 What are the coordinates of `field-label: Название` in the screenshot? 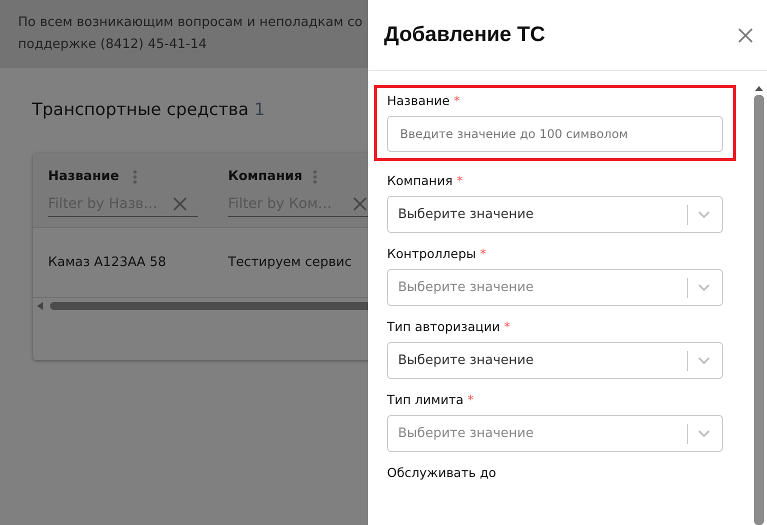 It's located at (418, 100).